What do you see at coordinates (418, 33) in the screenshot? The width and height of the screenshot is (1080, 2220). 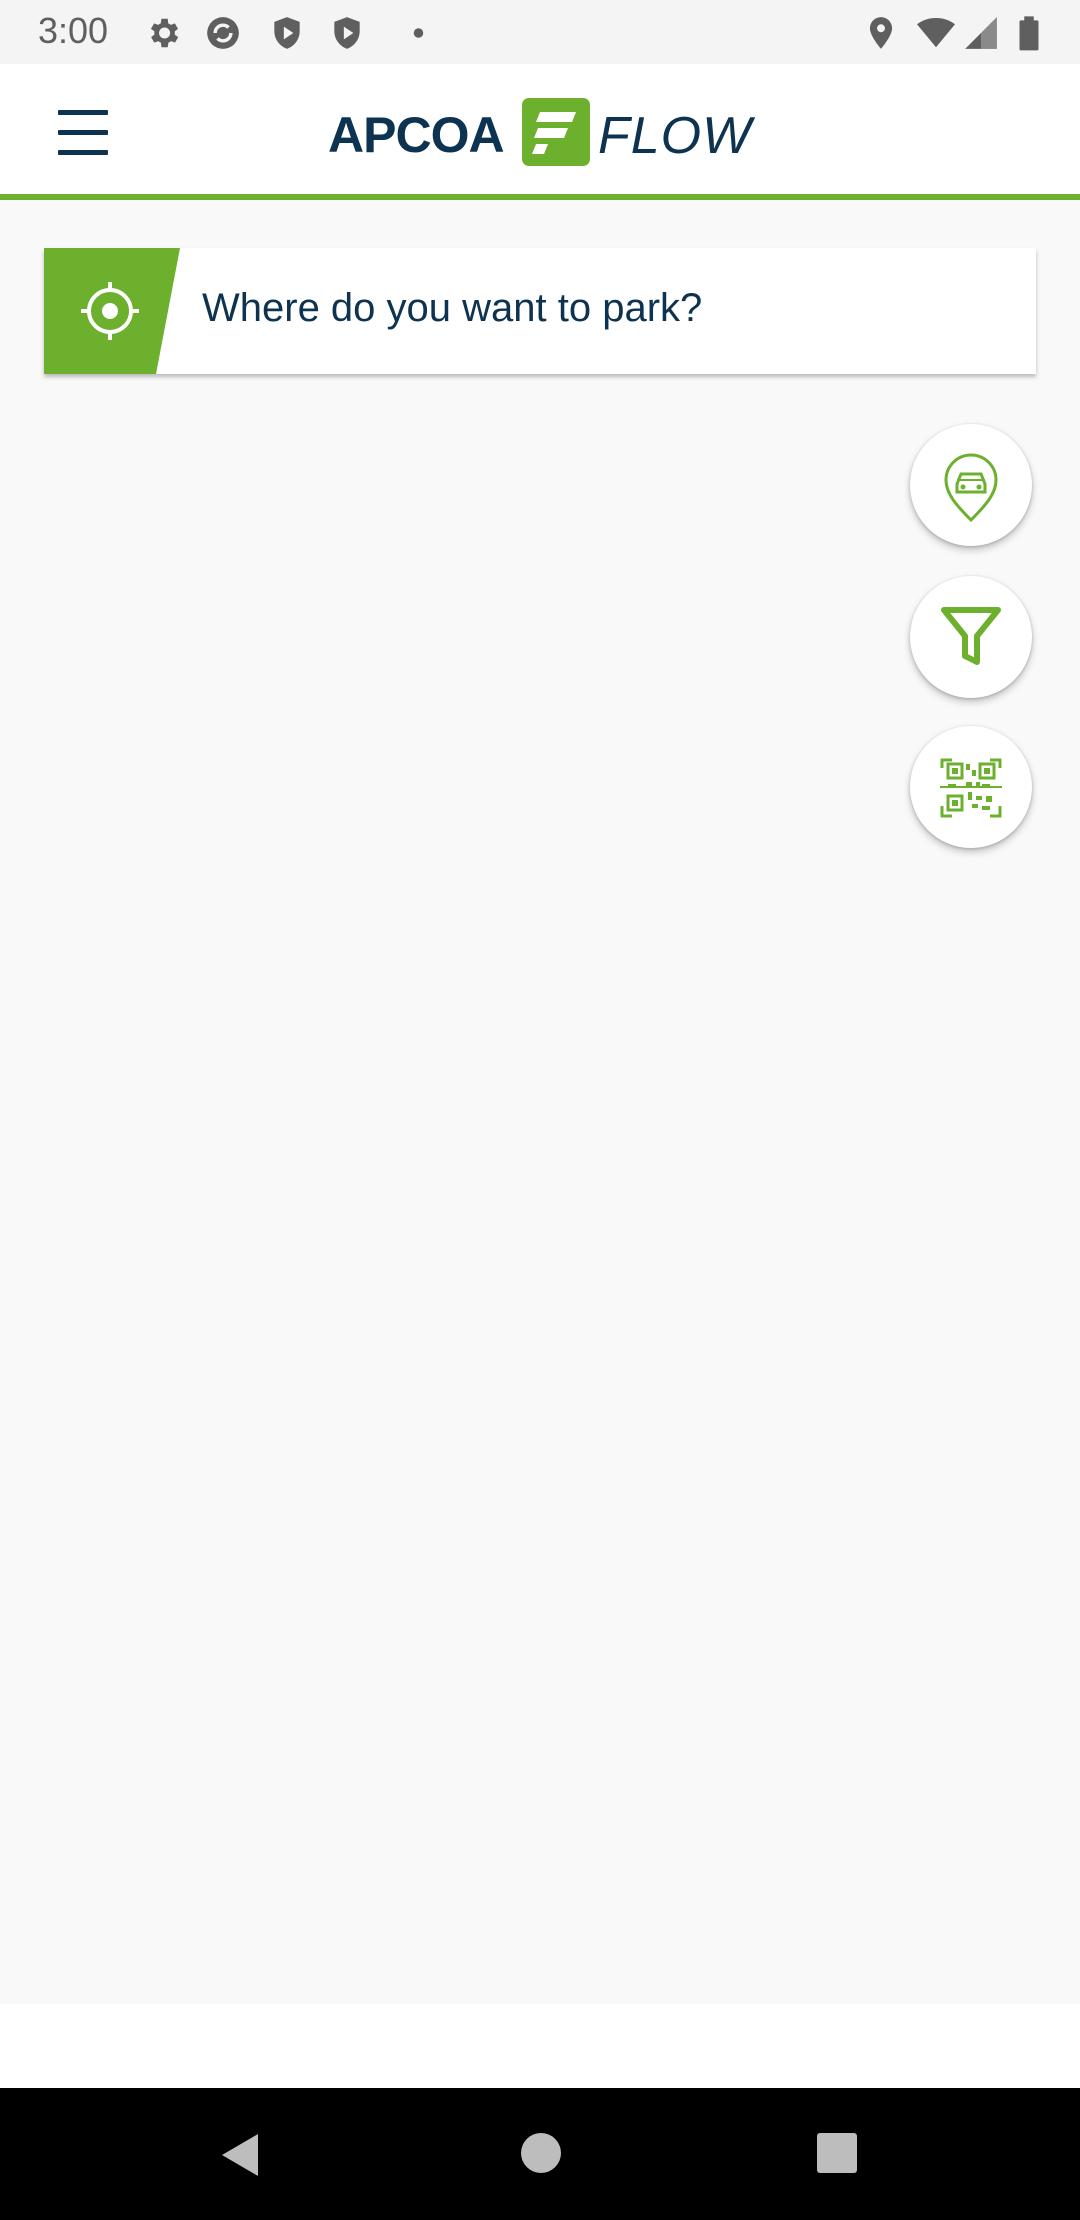 I see `dot-icon` at bounding box center [418, 33].